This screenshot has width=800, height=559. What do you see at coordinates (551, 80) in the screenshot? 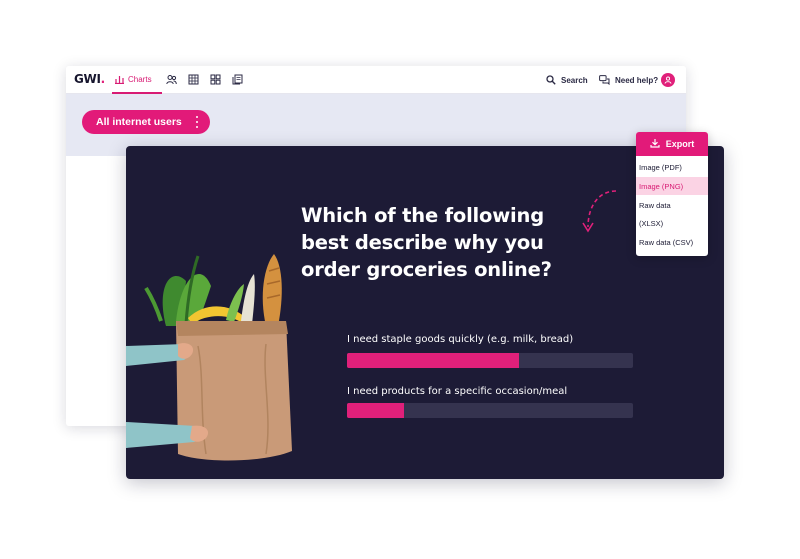
I see `search-icon` at bounding box center [551, 80].